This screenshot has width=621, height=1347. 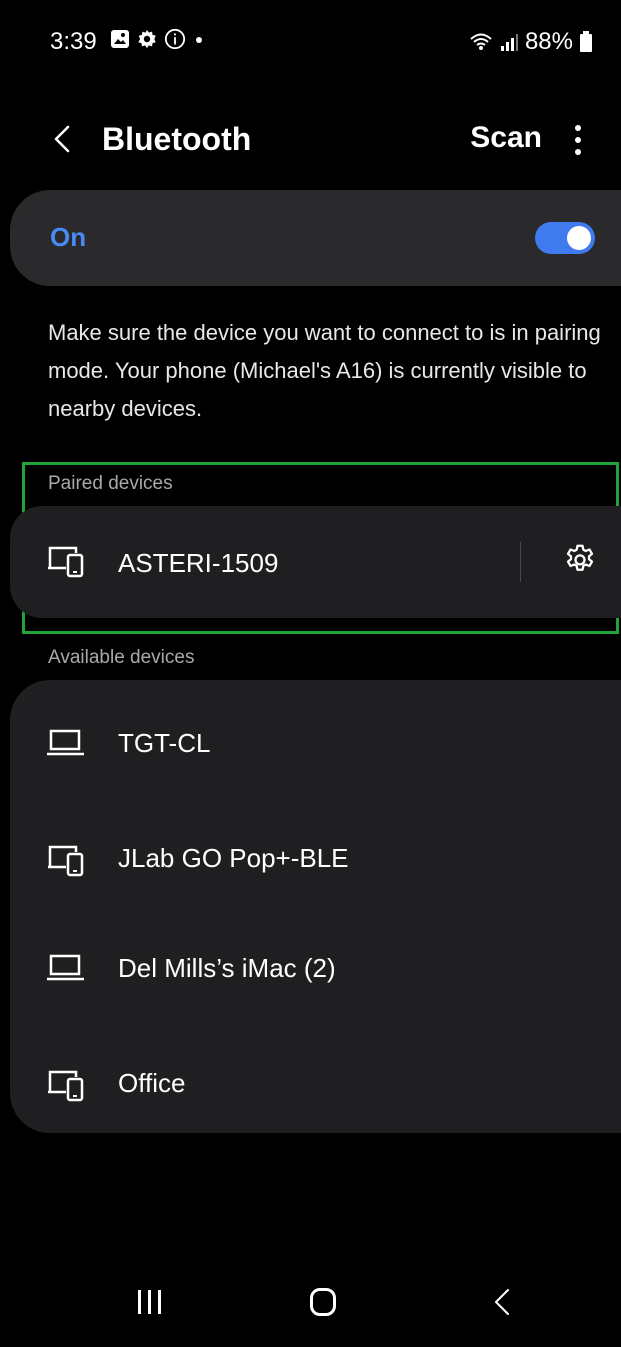 What do you see at coordinates (520, 562) in the screenshot?
I see `divider` at bounding box center [520, 562].